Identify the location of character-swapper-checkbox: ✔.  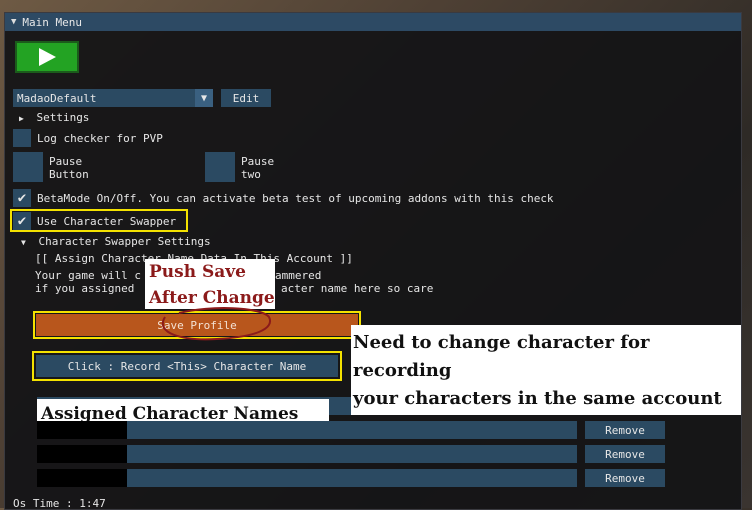
(22, 221).